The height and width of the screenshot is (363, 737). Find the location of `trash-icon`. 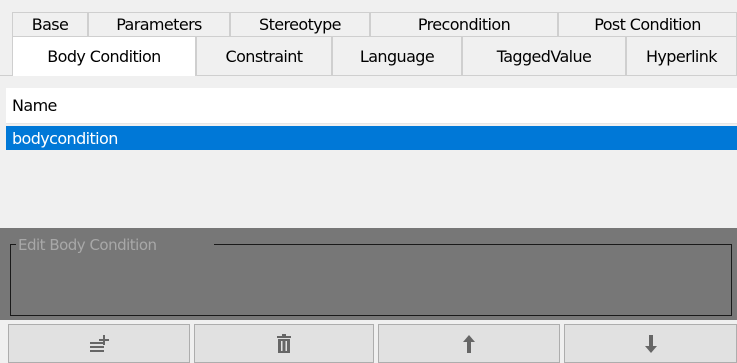

trash-icon is located at coordinates (284, 343).